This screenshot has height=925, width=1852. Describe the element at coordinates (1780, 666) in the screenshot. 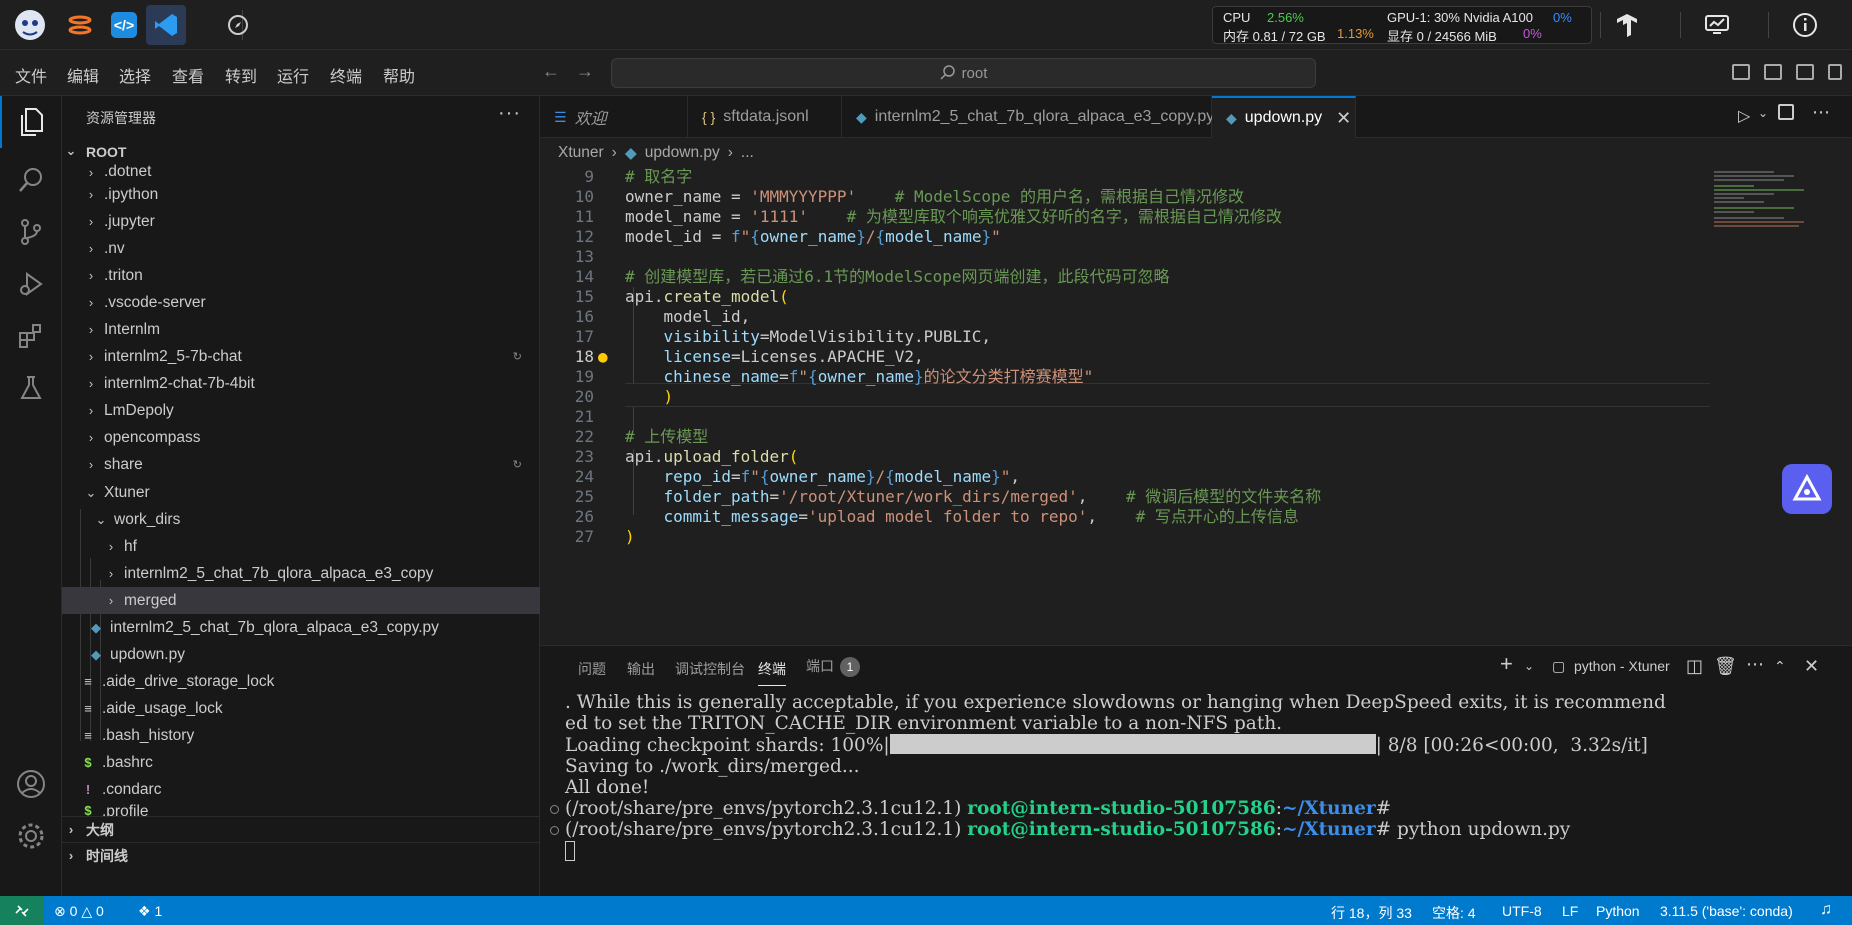

I see `maximize-panel-icon: ⌃` at that location.